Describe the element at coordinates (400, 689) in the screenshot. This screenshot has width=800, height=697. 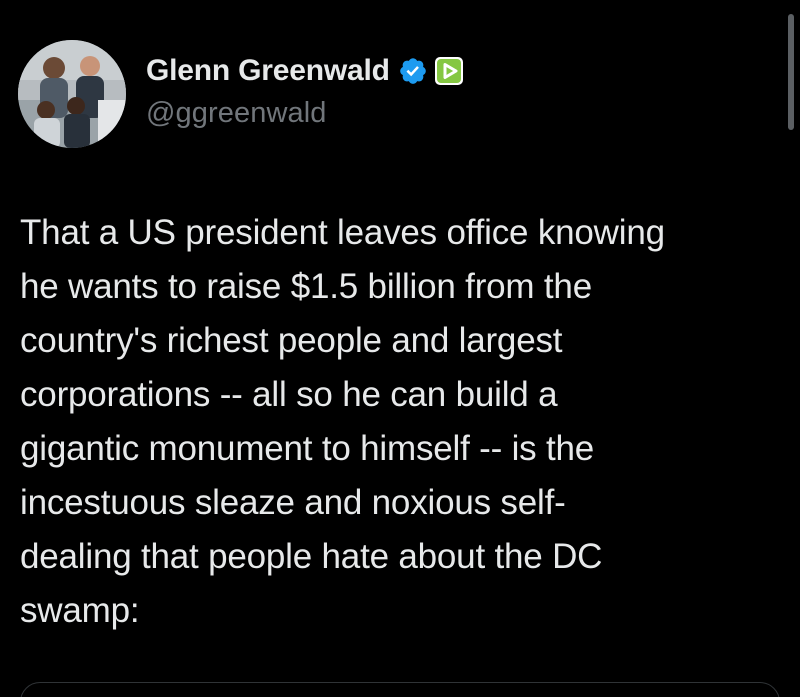
I see `quoted-tweet-card` at that location.